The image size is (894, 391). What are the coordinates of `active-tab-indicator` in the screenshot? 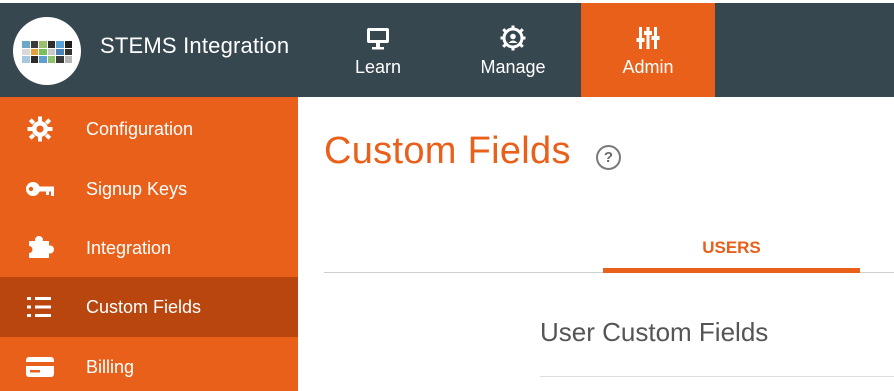 It's located at (731, 270).